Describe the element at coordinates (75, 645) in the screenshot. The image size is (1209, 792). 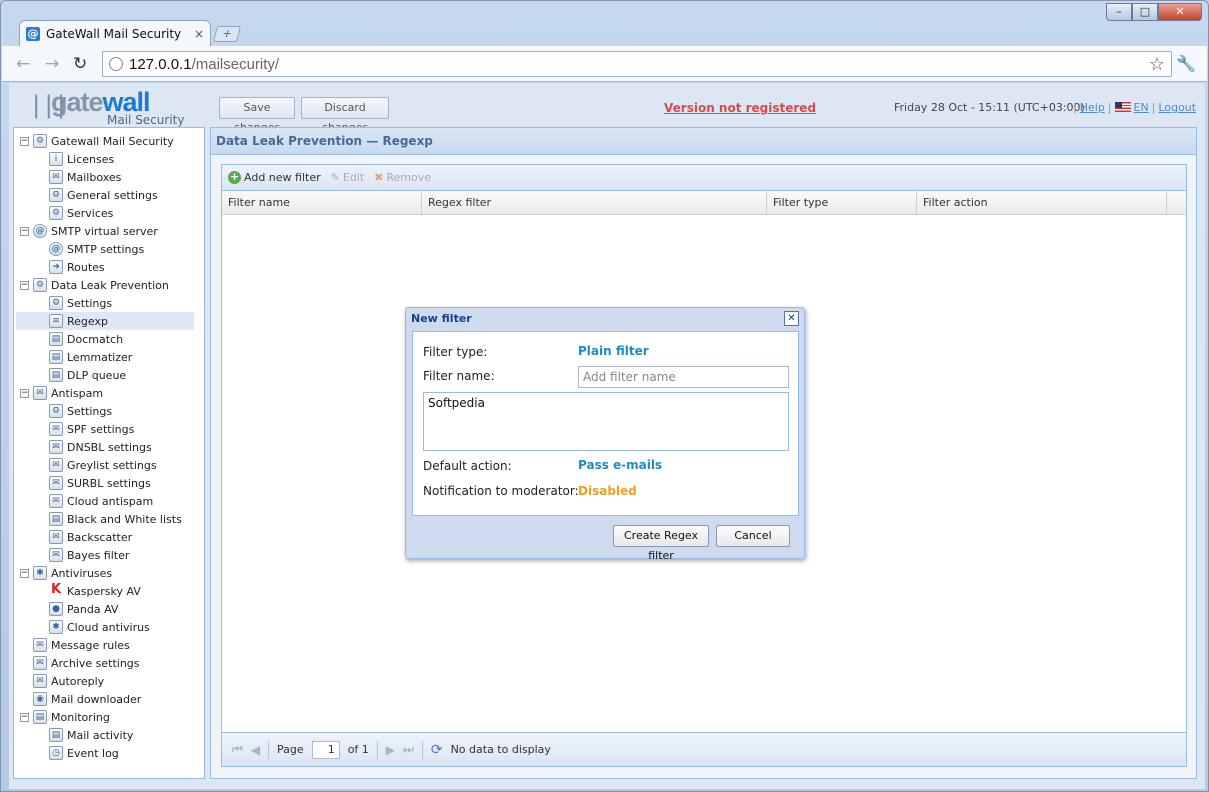
I see `sidebar-item: ✉ Message rules` at that location.